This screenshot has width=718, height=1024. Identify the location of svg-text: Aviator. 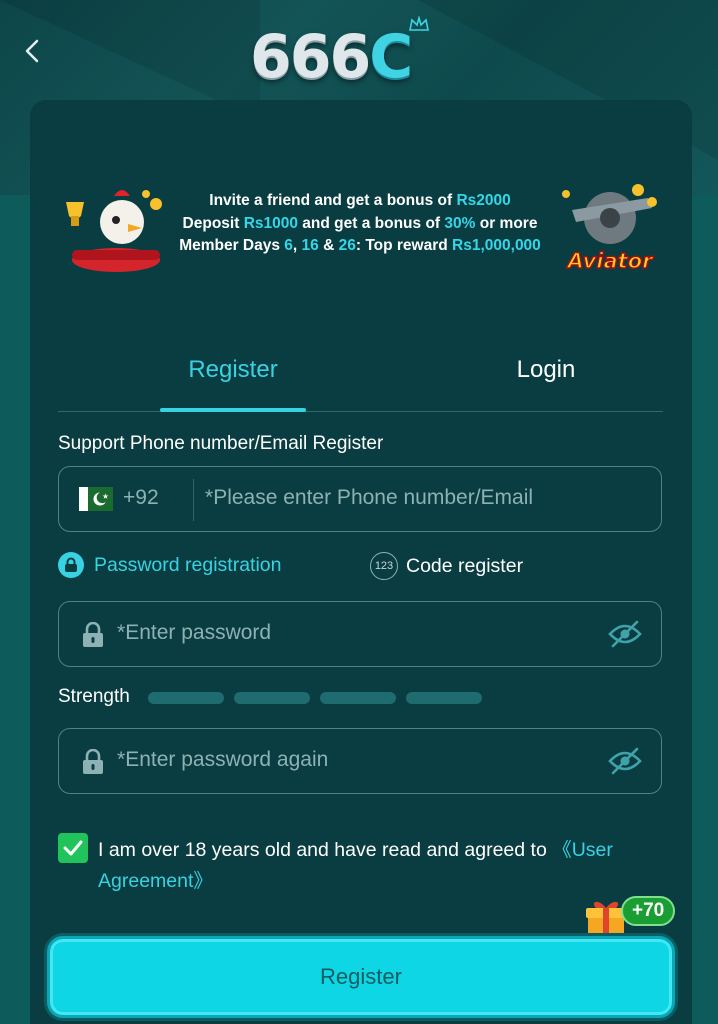
(610, 261).